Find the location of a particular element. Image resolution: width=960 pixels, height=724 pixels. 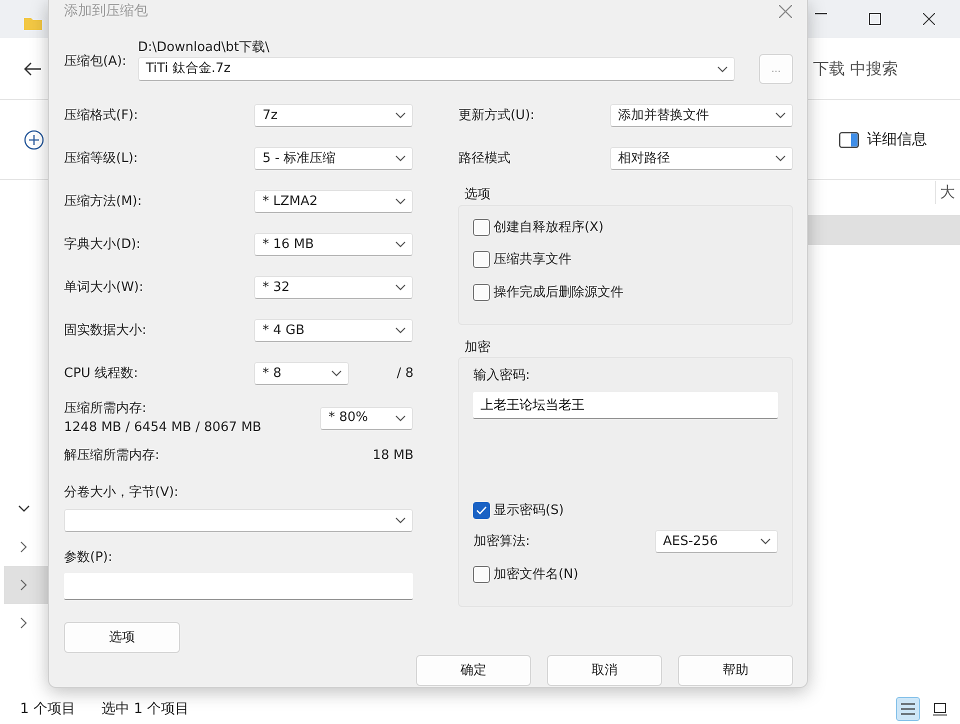

group-title: 选项 is located at coordinates (477, 195).